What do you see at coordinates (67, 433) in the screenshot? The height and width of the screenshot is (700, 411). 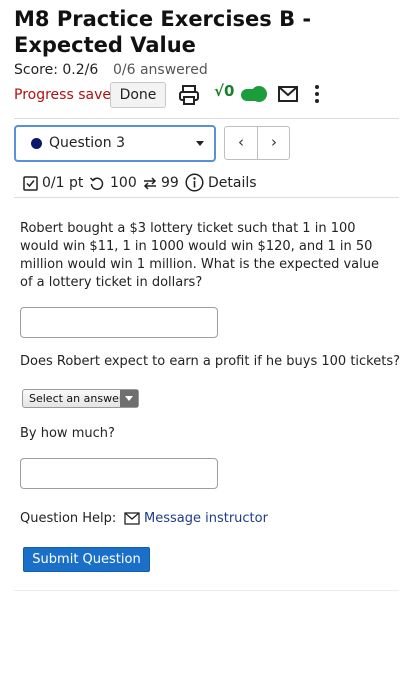 I see `question-part3-text: By how much?` at bounding box center [67, 433].